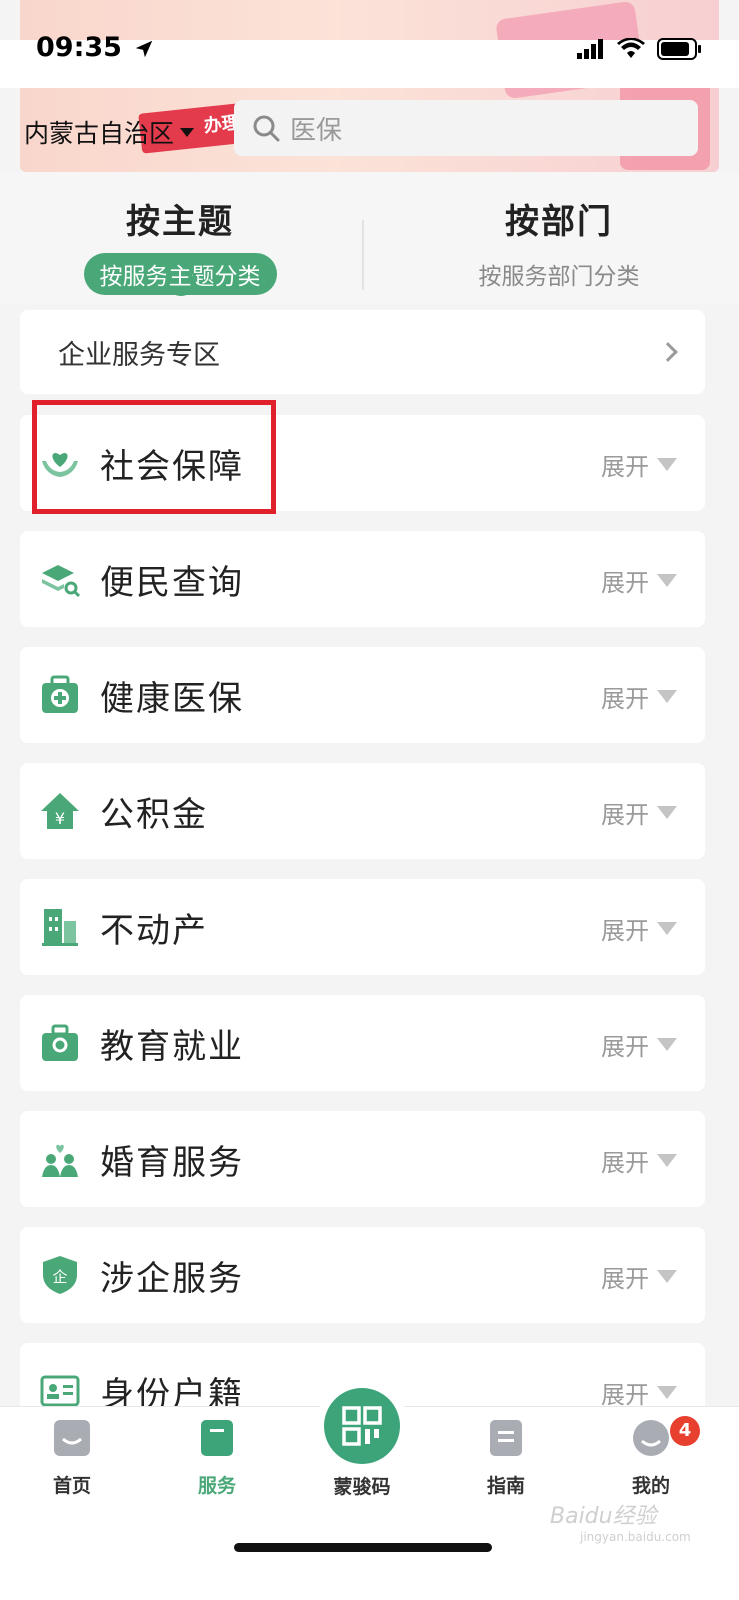 The height and width of the screenshot is (1600, 739). I want to click on briefcase-icon, so click(60, 1042).